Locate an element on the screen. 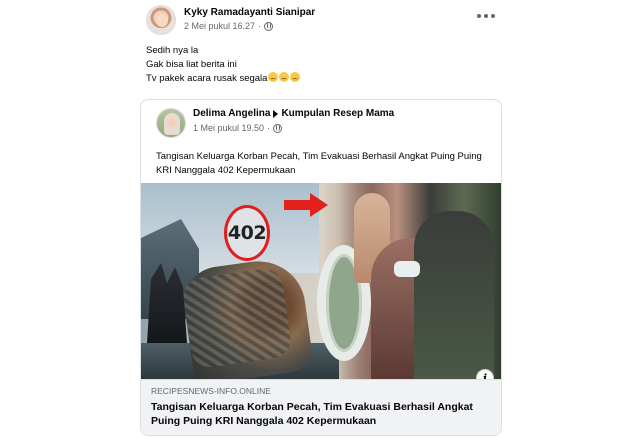  more-options-icon is located at coordinates (486, 16).